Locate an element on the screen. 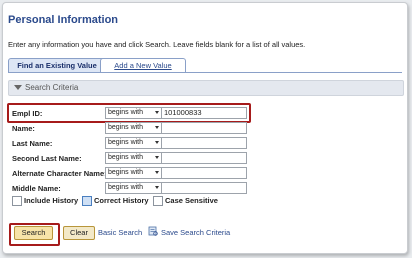 The height and width of the screenshot is (258, 412). operator-select-second-last-name: begins with is located at coordinates (133, 158).